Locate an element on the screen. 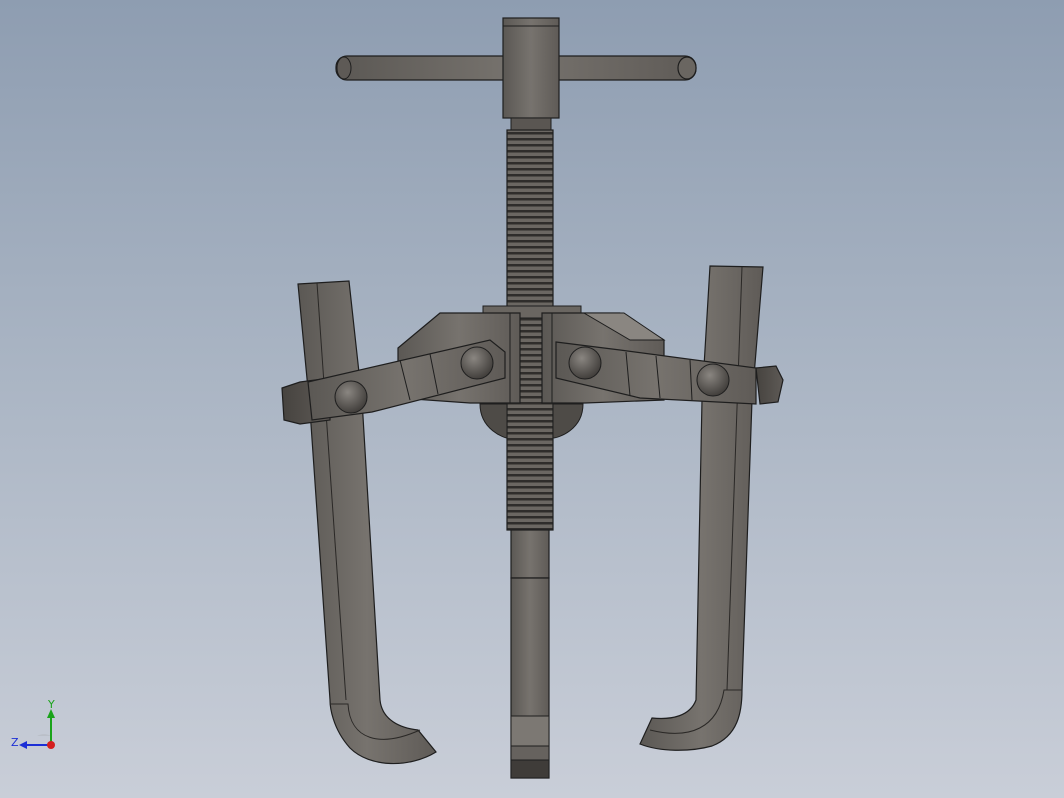  screw-shank is located at coordinates (530, 554).